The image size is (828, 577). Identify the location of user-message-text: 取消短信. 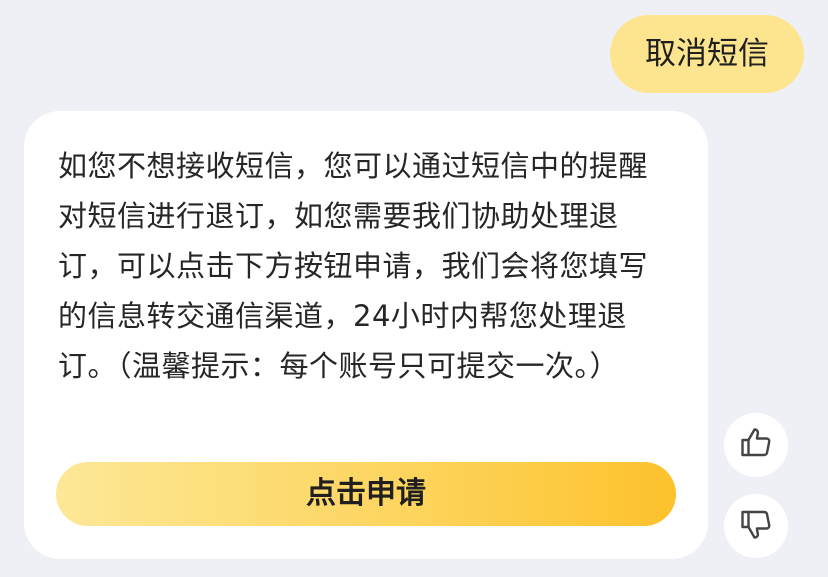
(707, 54).